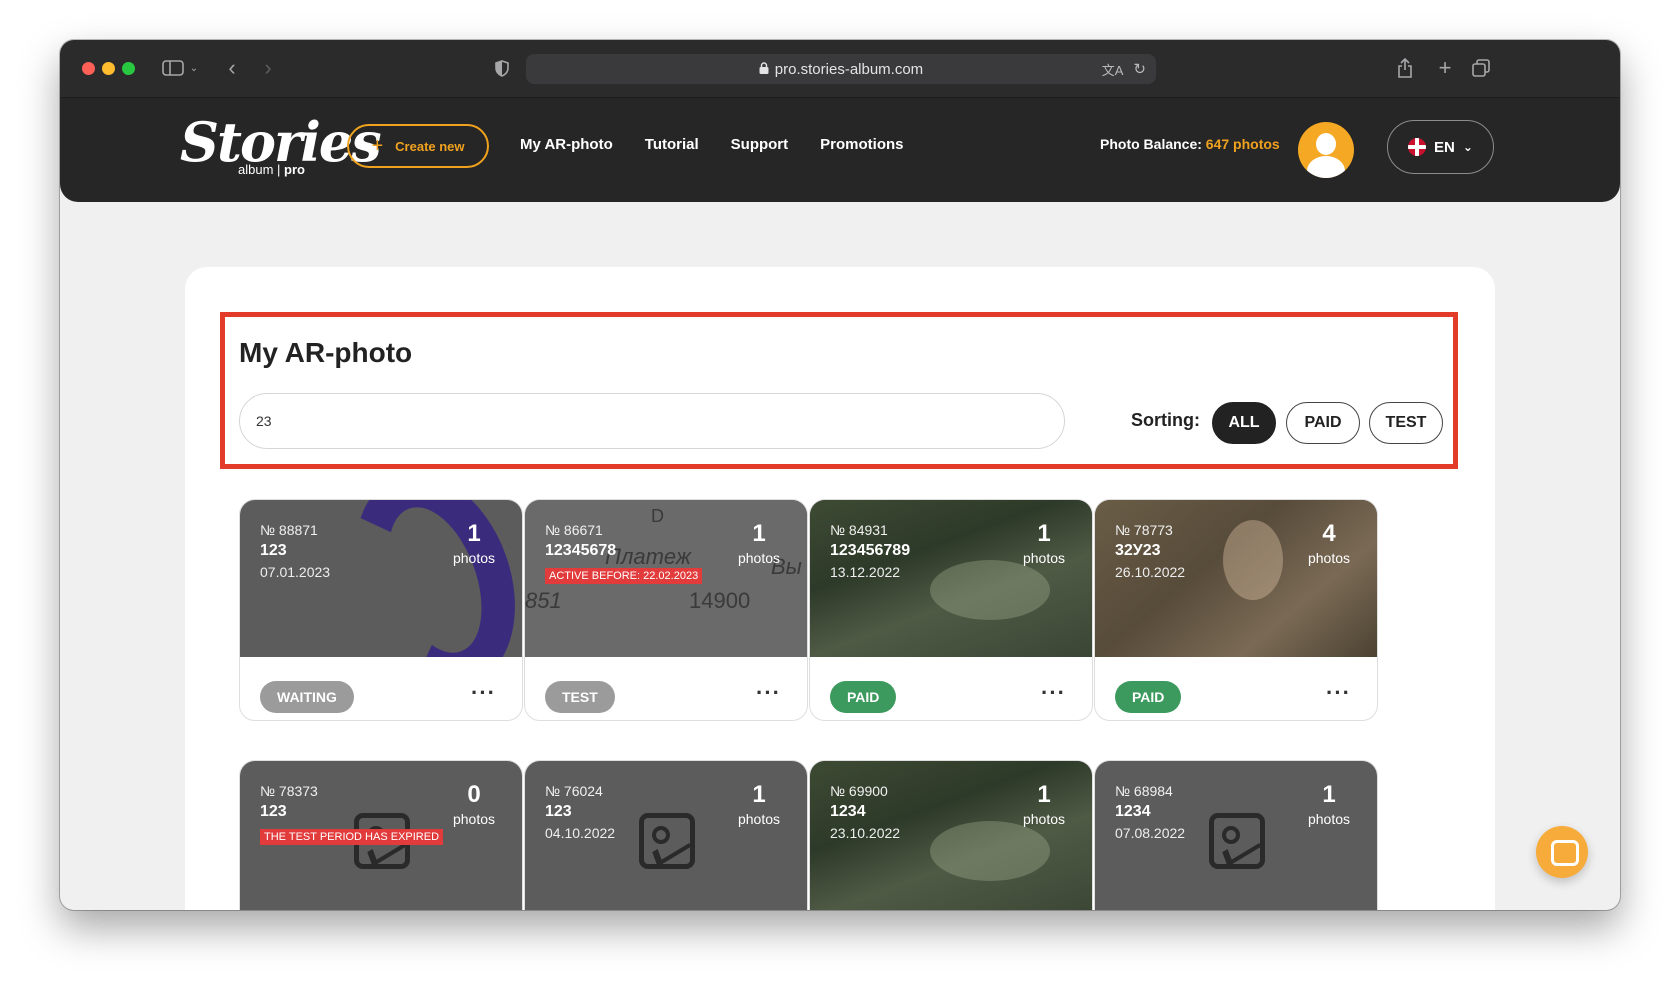 The image size is (1680, 990). Describe the element at coordinates (289, 791) in the screenshot. I see `card-number: № 78373` at that location.